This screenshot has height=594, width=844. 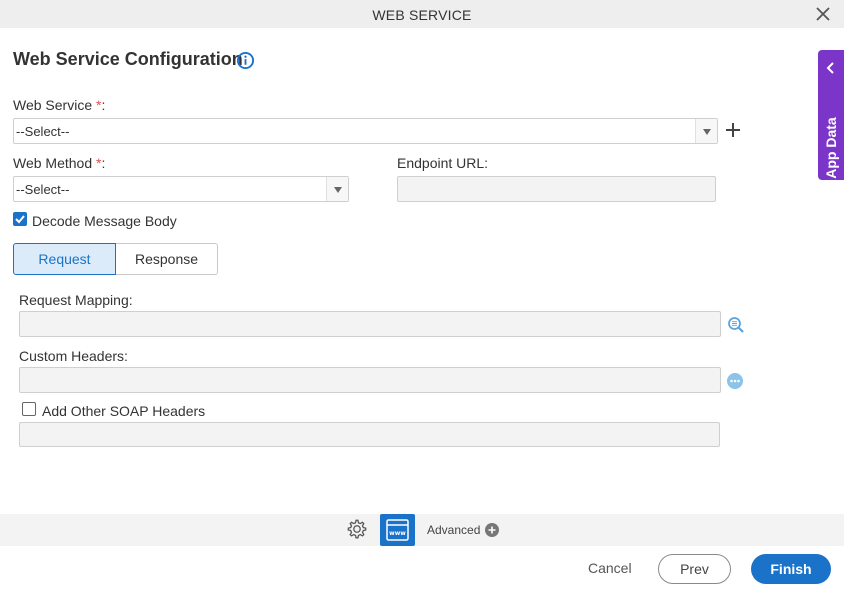 I want to click on request-mapping-input, so click(x=370, y=324).